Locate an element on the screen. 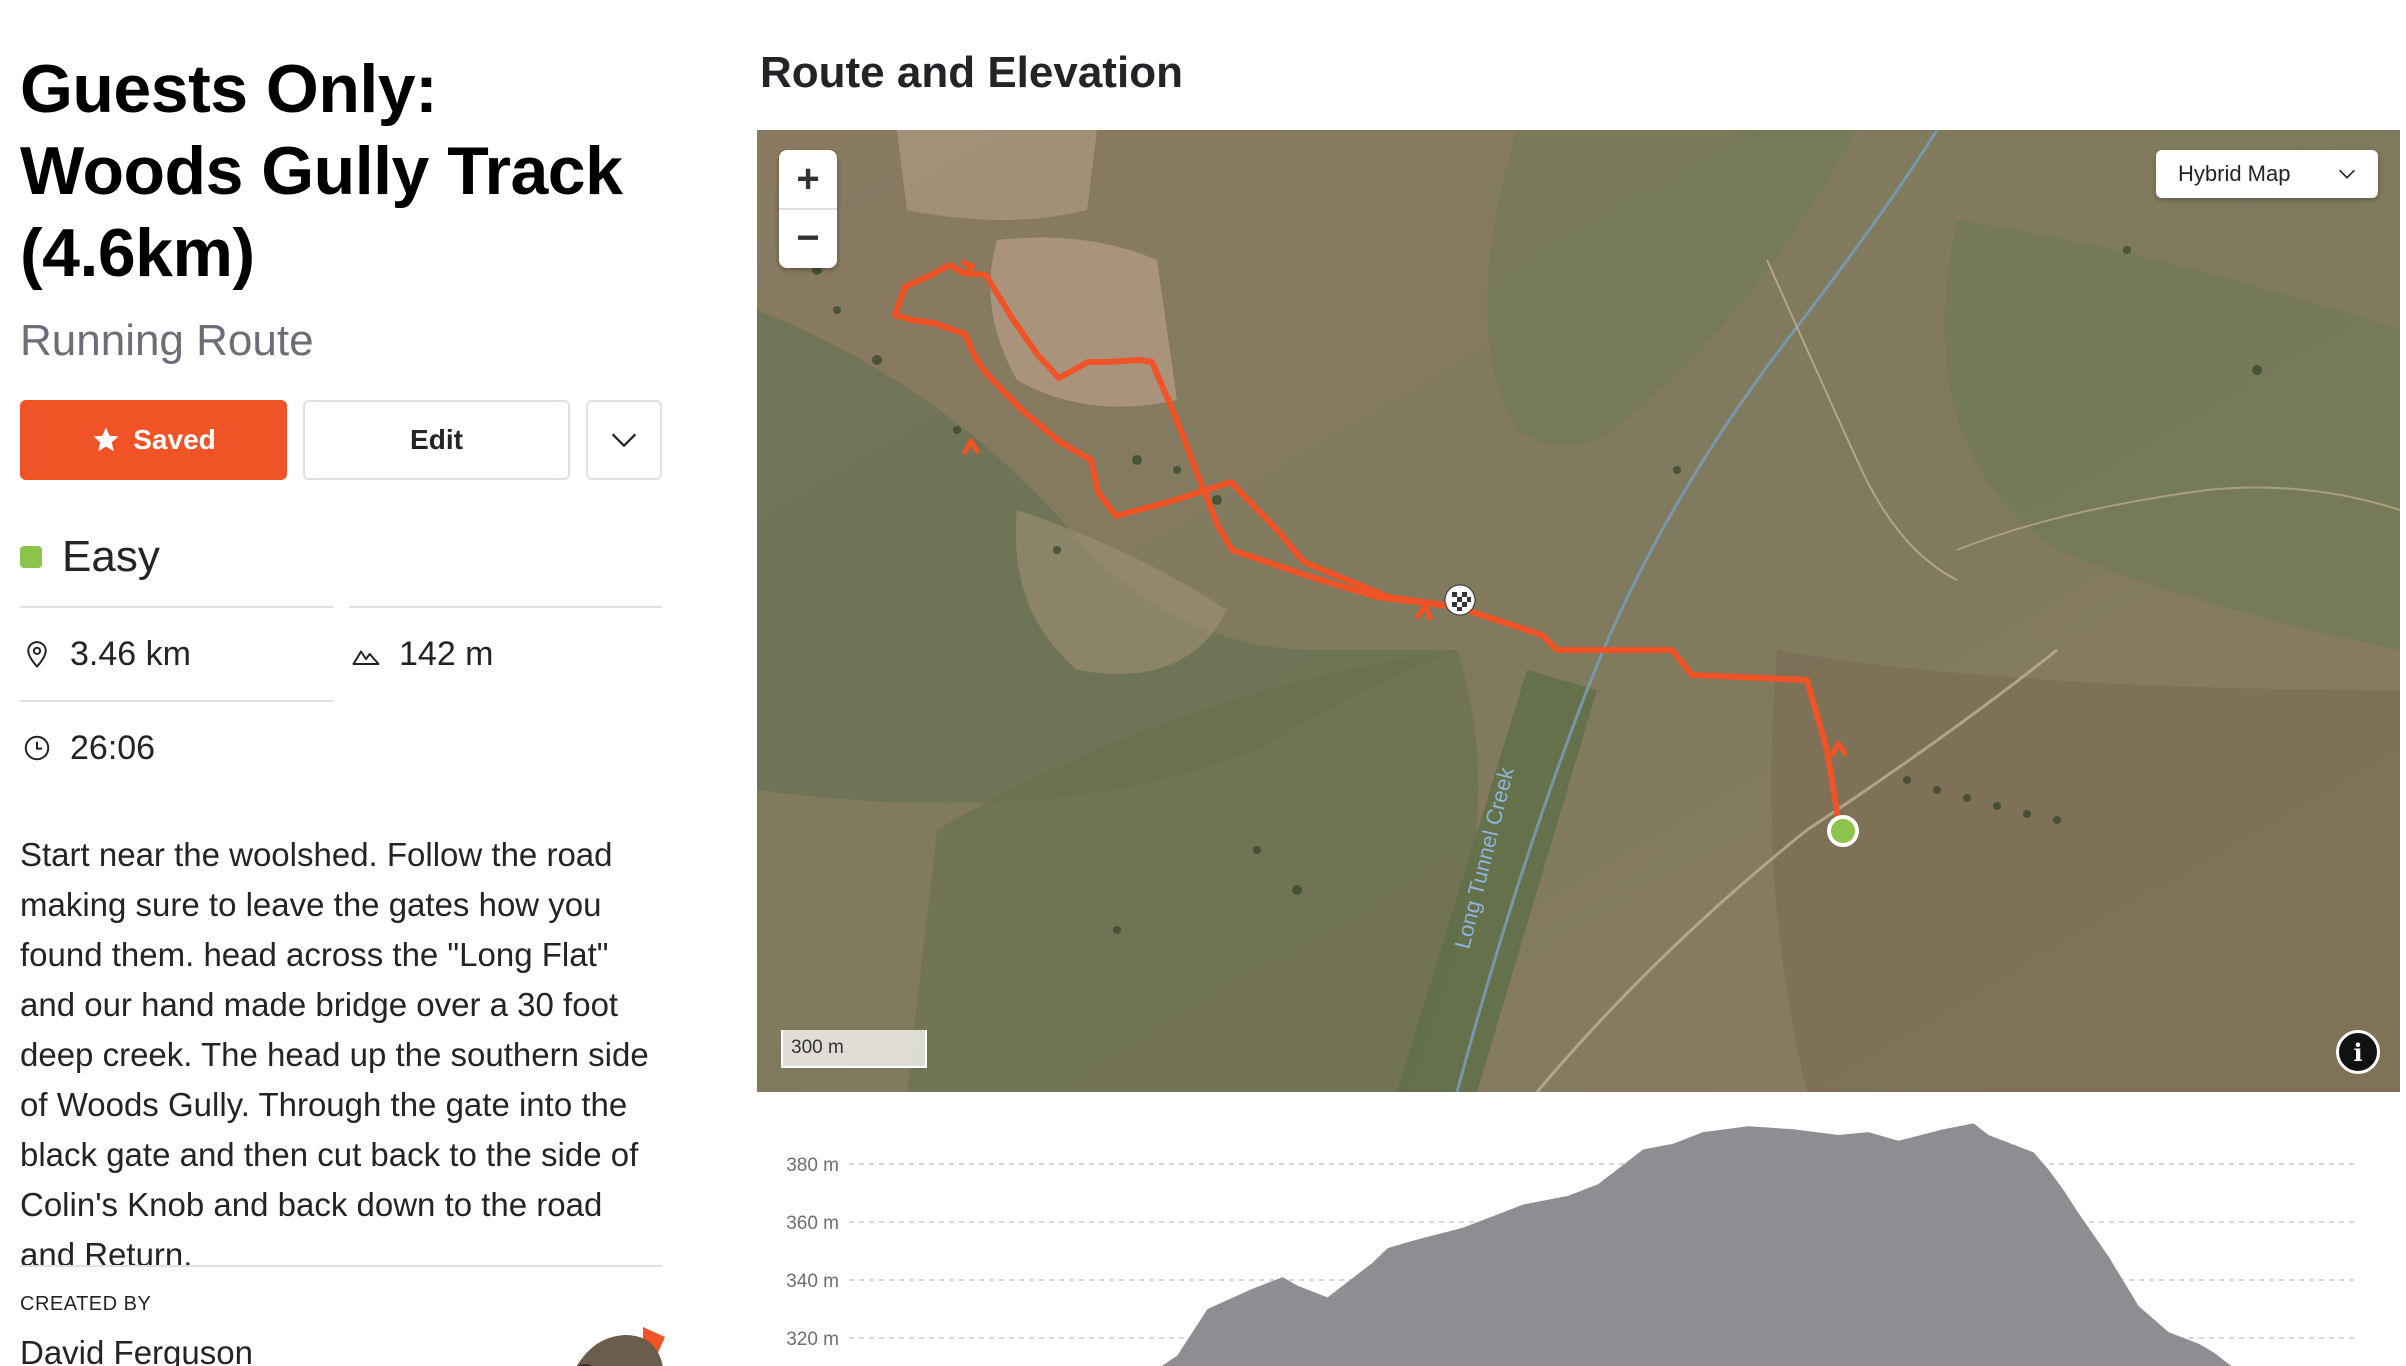  finish-marker is located at coordinates (1460, 600).